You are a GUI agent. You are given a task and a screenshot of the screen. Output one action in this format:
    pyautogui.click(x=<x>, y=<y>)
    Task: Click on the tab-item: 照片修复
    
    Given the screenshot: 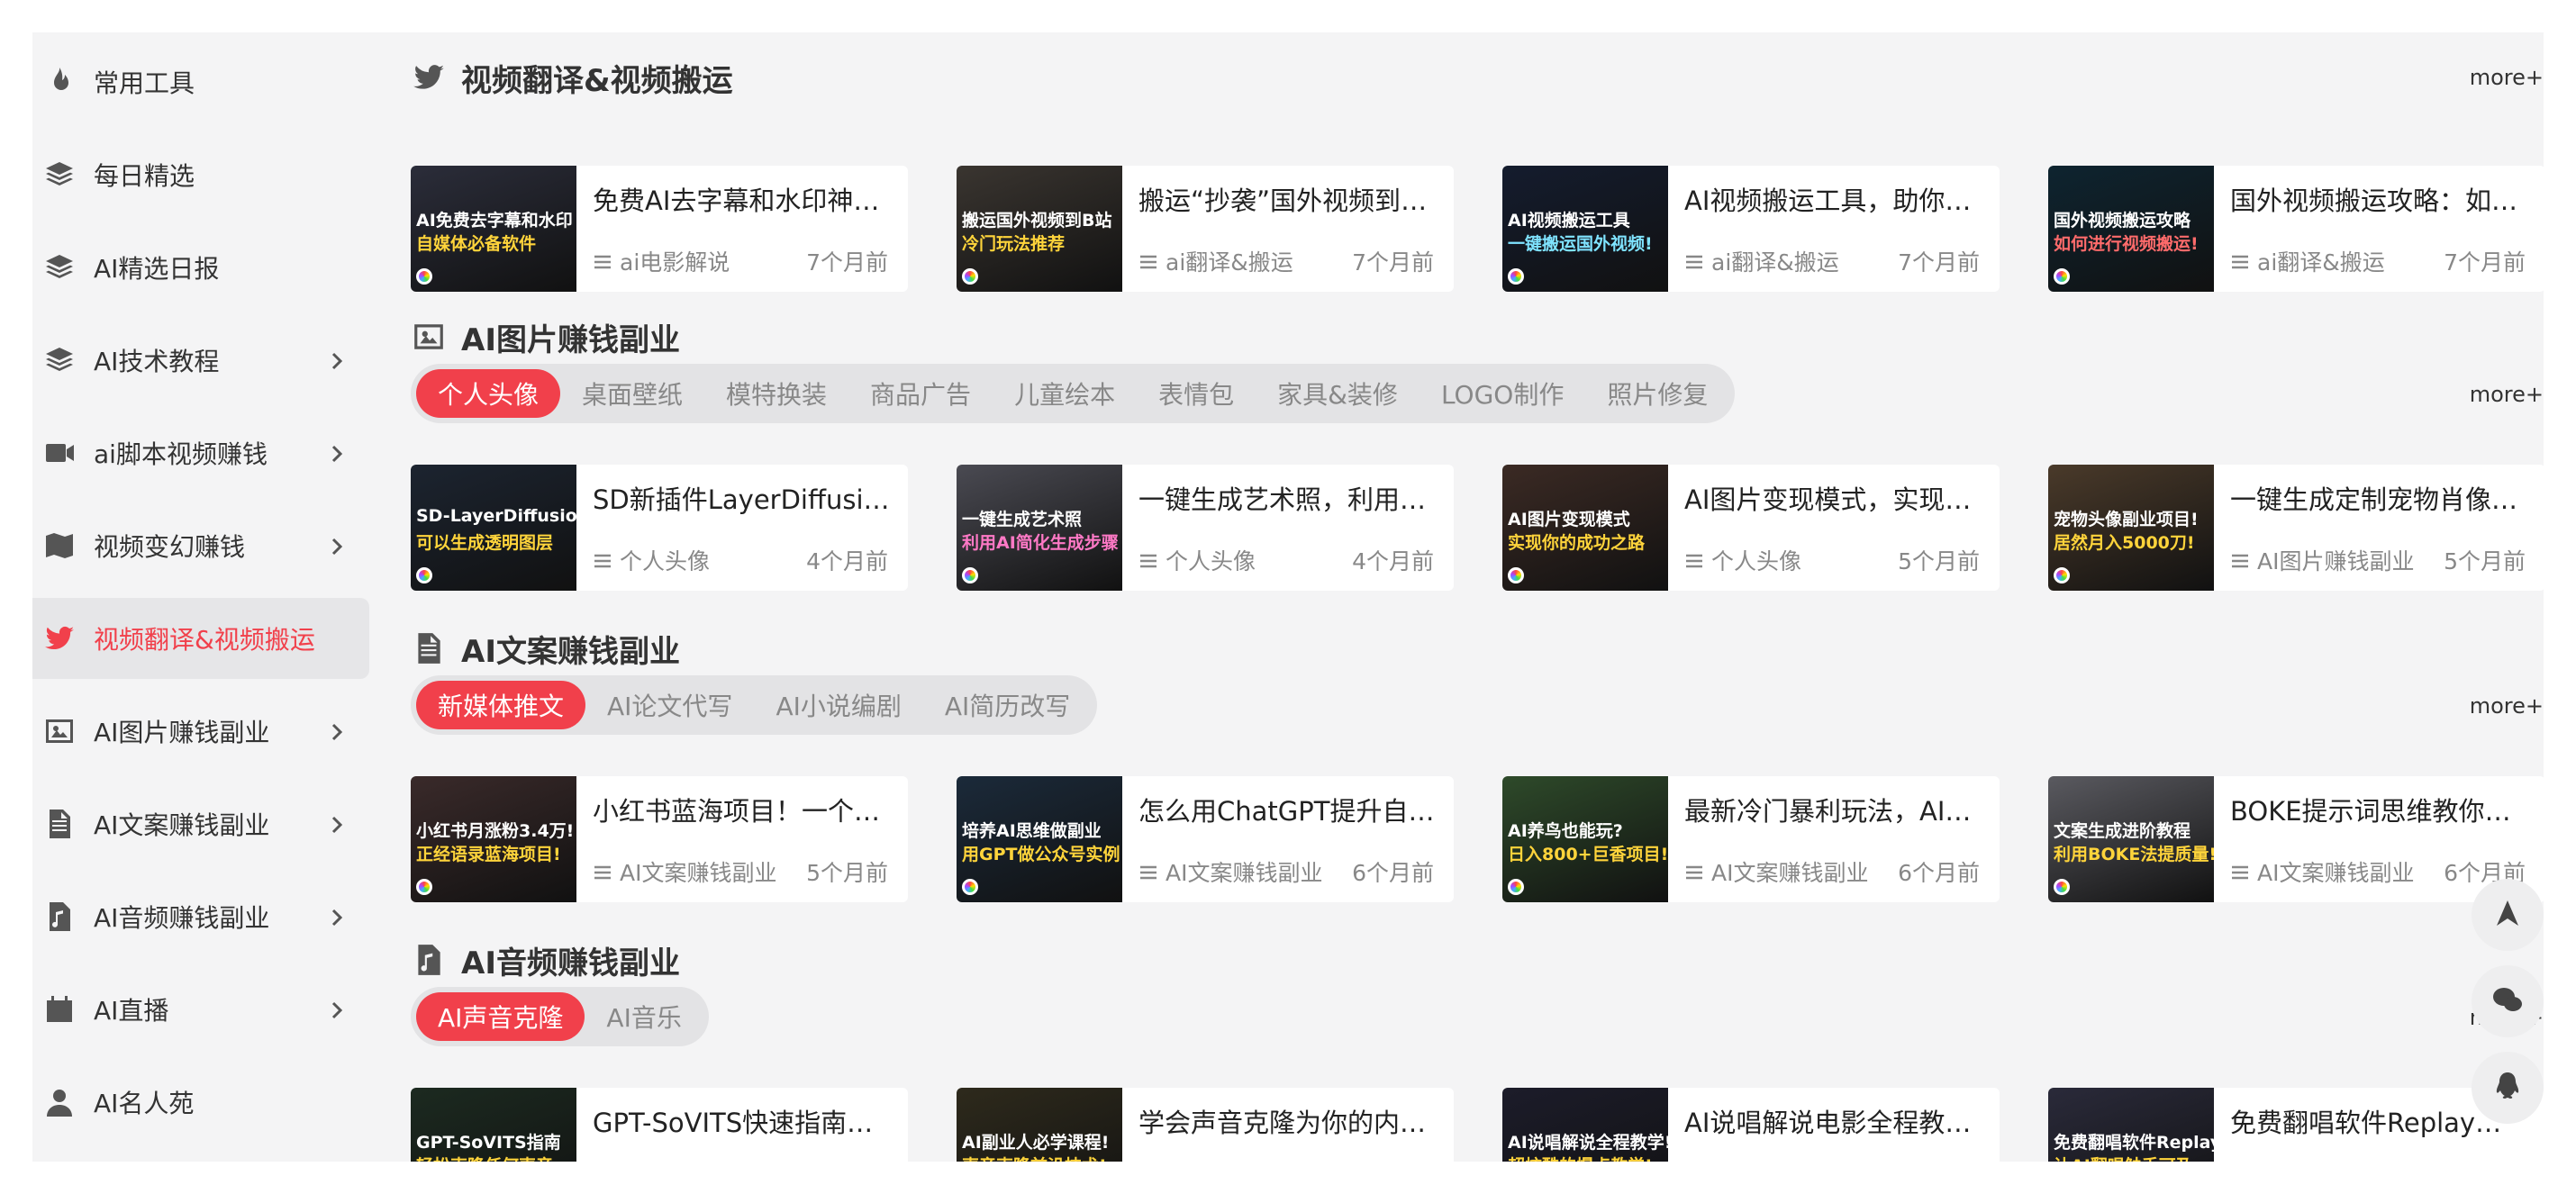 What is the action you would take?
    pyautogui.click(x=1657, y=394)
    